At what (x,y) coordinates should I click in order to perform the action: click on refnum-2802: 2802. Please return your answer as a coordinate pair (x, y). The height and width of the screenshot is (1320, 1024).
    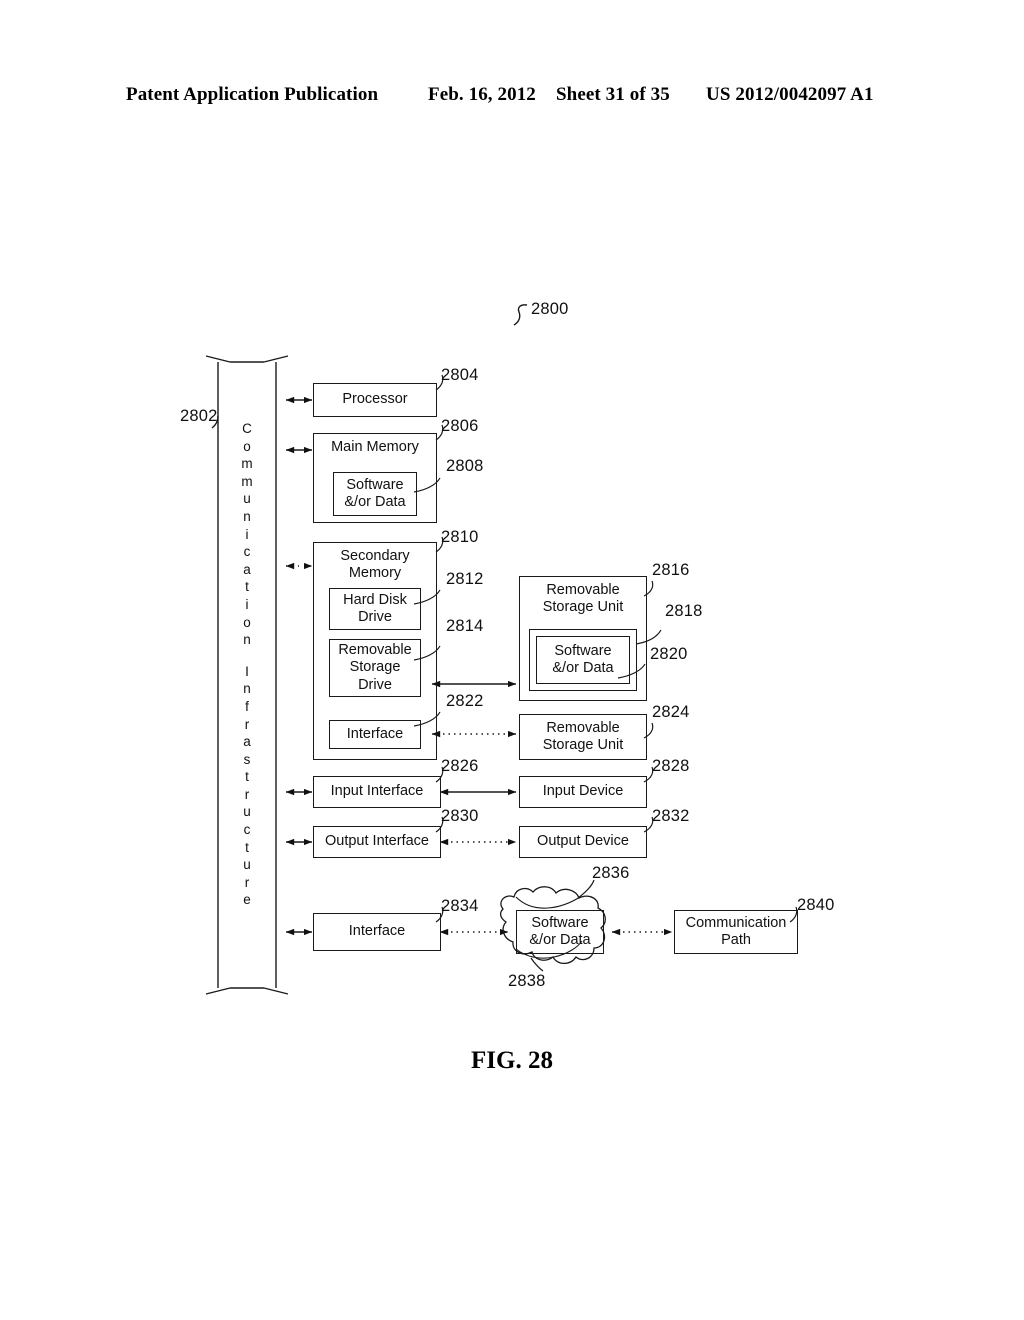
    Looking at the image, I should click on (199, 416).